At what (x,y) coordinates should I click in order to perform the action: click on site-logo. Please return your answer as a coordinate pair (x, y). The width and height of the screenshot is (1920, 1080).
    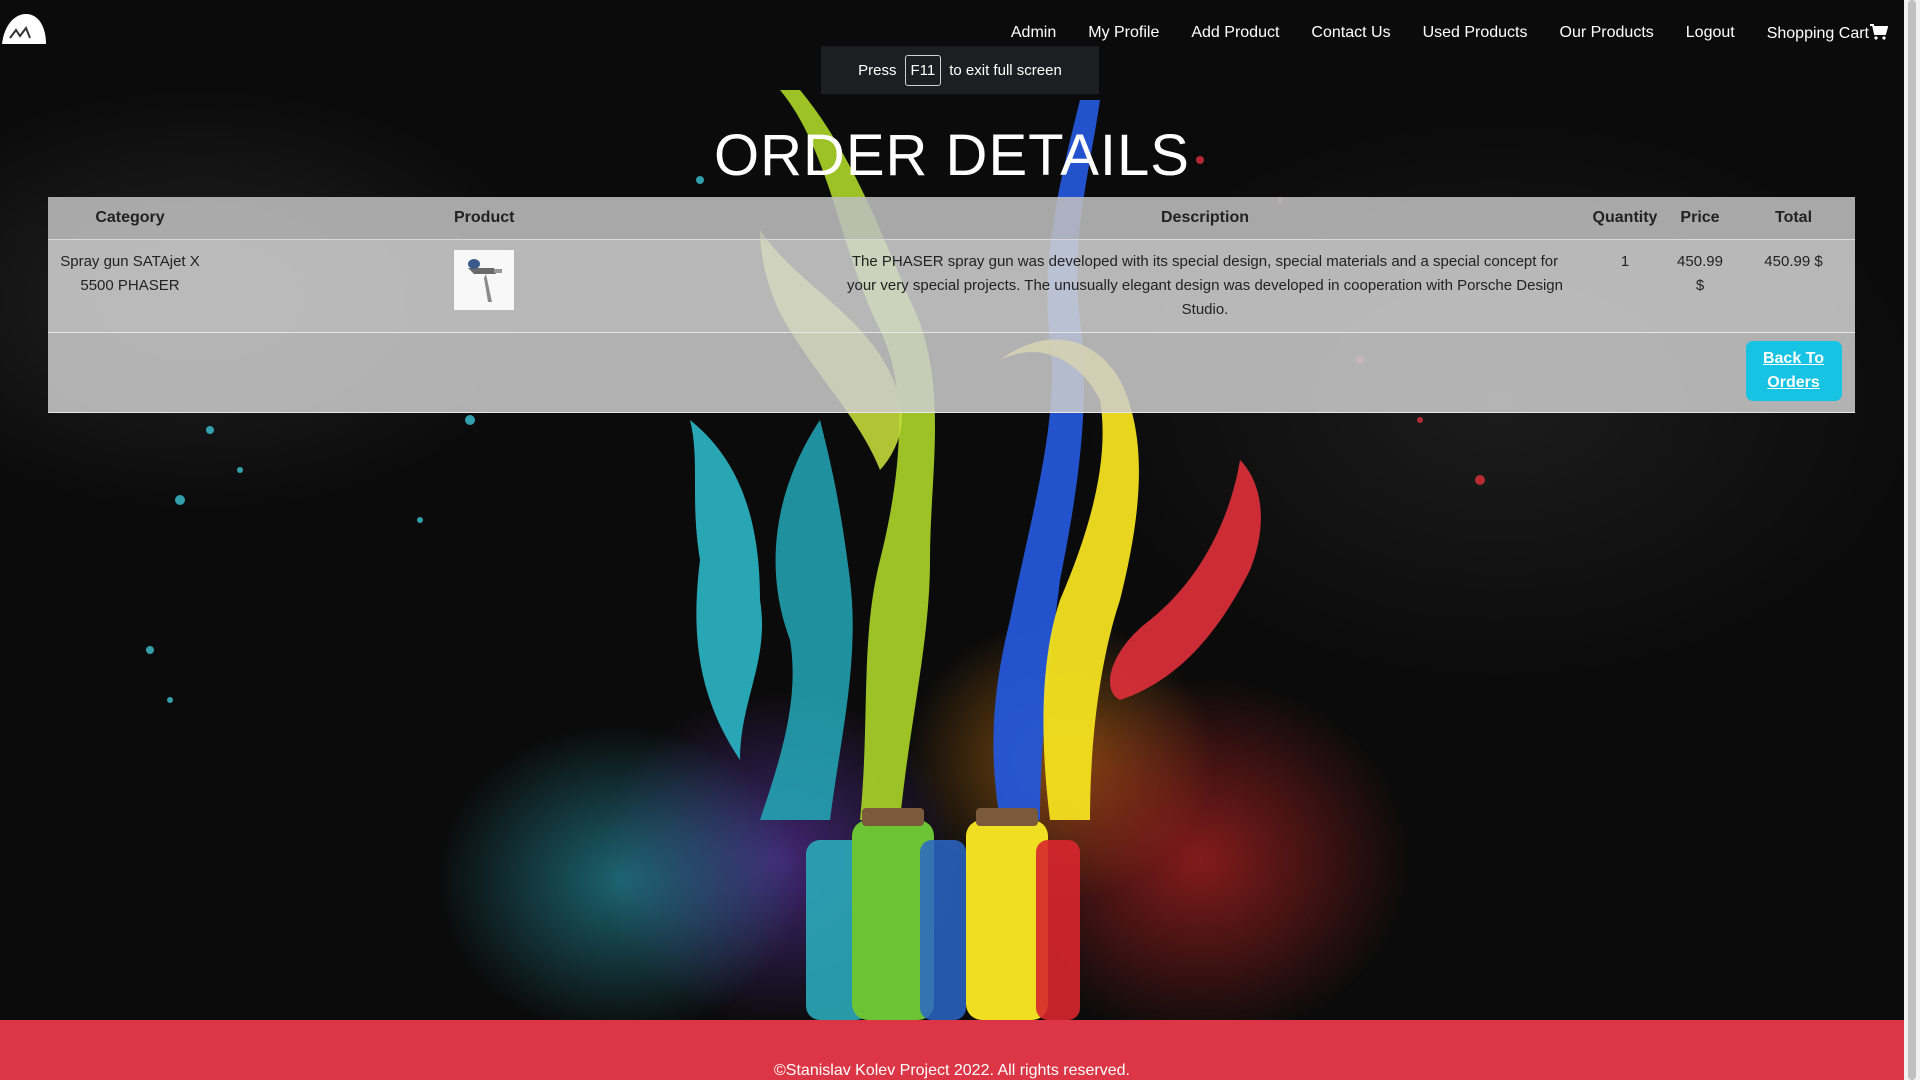
    Looking at the image, I should click on (23, 27).